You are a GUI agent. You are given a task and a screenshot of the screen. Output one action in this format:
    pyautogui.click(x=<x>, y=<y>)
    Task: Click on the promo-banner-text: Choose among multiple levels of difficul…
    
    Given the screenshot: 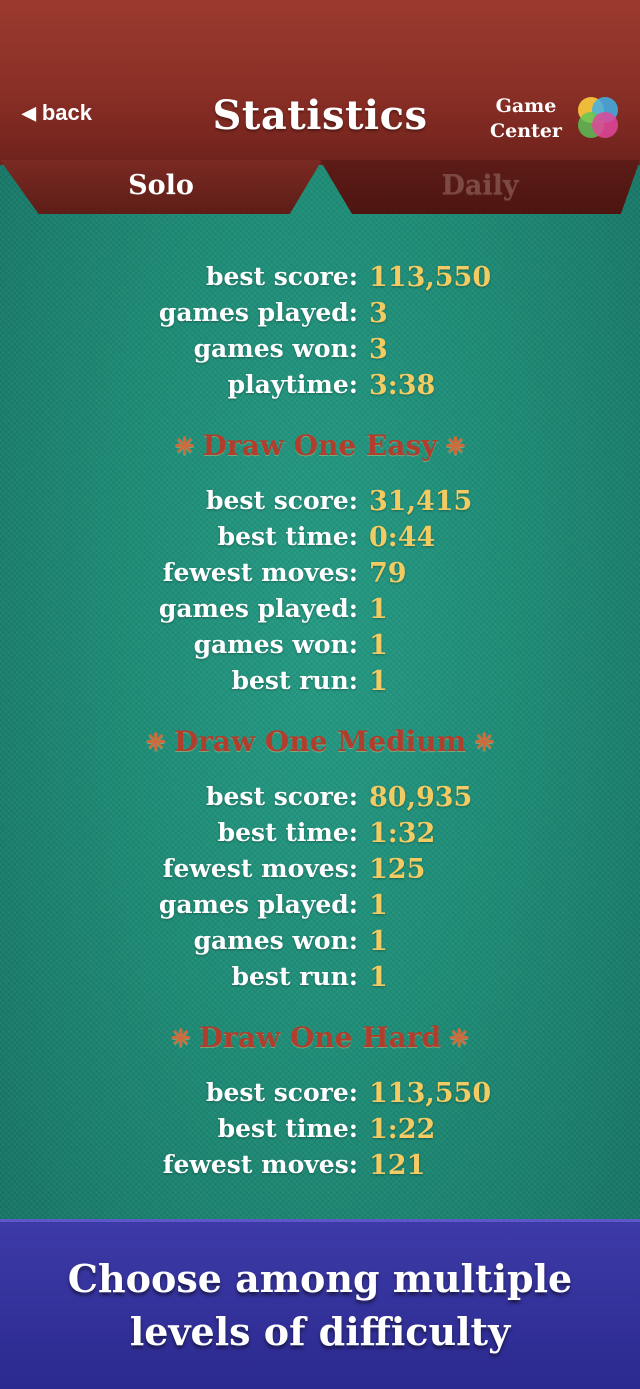 What is the action you would take?
    pyautogui.click(x=320, y=1305)
    